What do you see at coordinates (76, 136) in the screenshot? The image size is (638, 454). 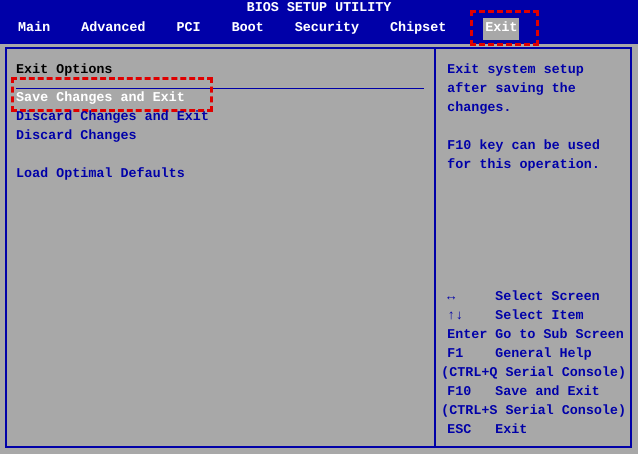 I see `menu-option: Discard Changes` at bounding box center [76, 136].